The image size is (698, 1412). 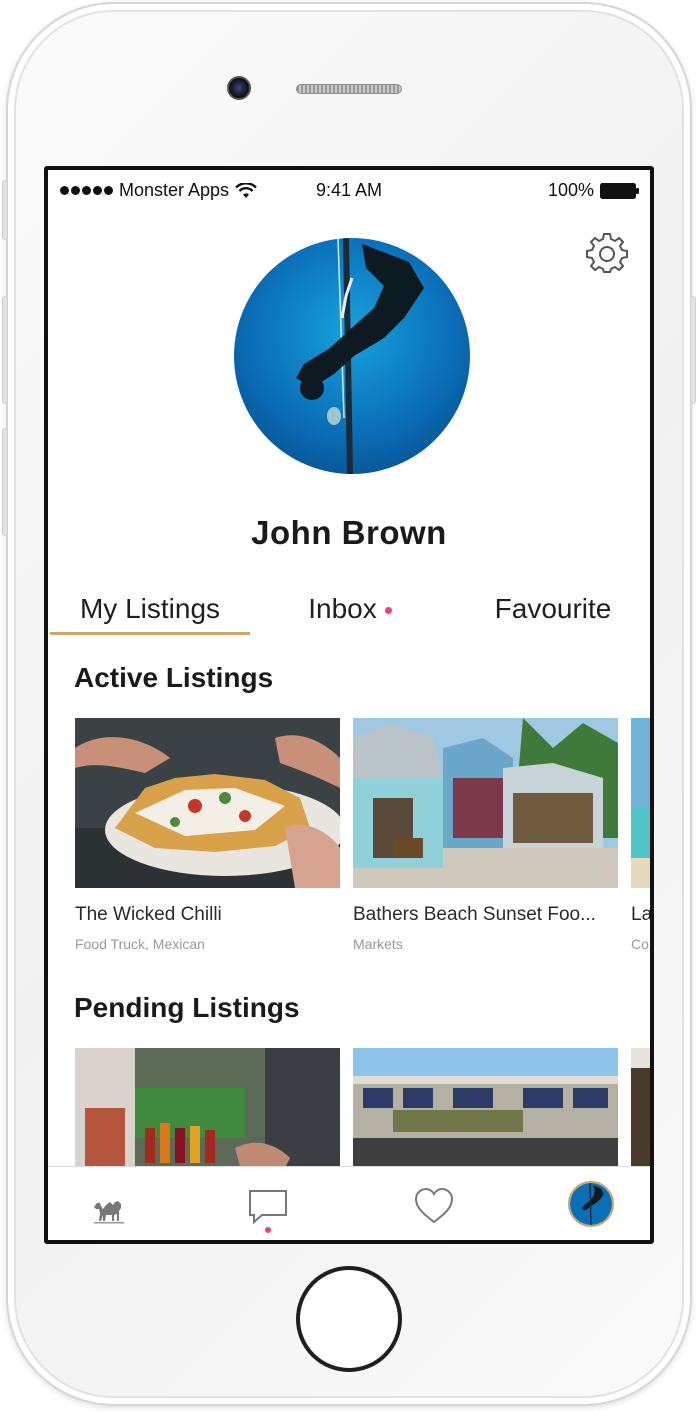 What do you see at coordinates (553, 608) in the screenshot?
I see `tab-label: Favourite` at bounding box center [553, 608].